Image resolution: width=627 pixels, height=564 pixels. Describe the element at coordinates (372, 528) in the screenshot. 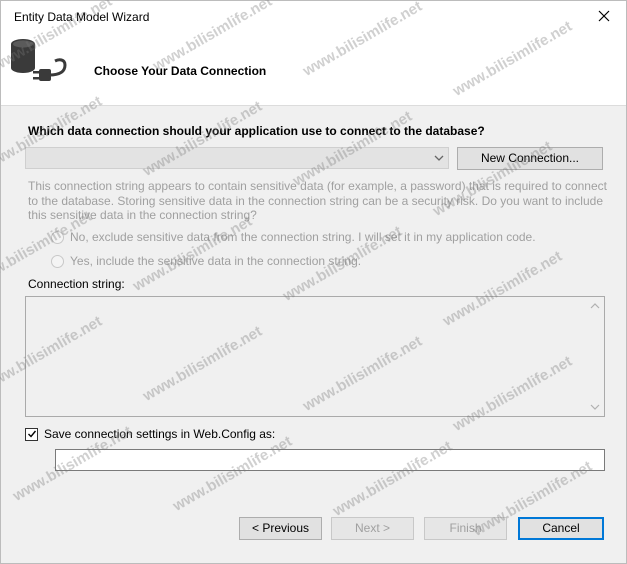

I see `next-button: Next >` at that location.